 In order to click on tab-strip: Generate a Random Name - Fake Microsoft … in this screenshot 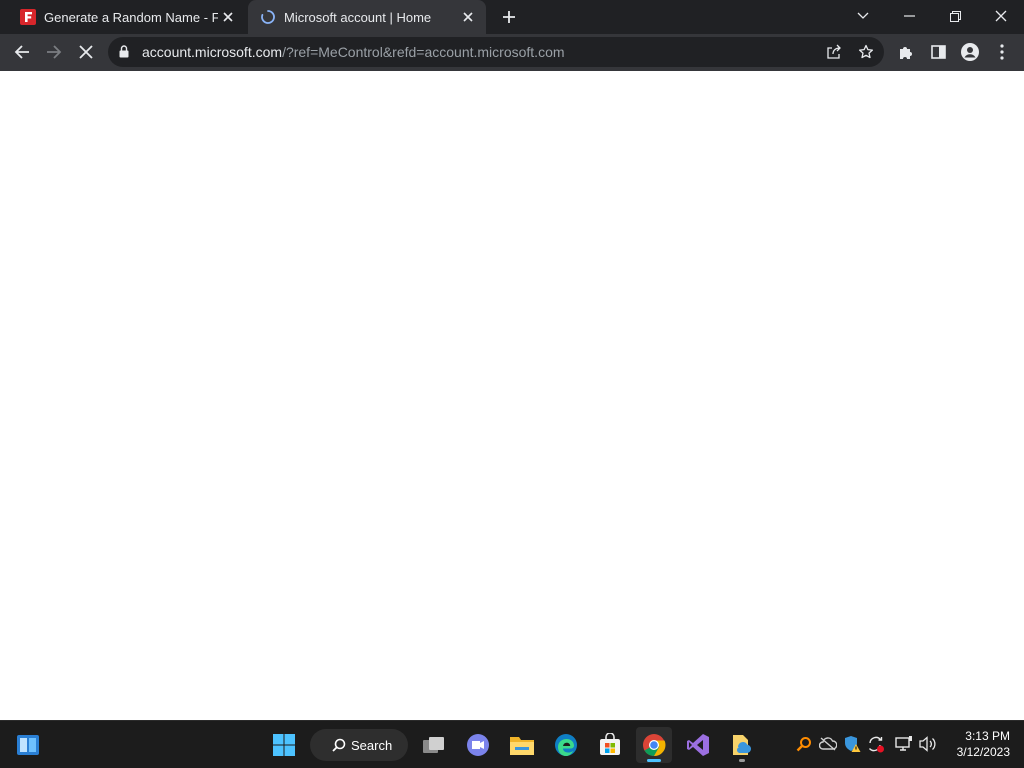, I will do `click(512, 17)`.